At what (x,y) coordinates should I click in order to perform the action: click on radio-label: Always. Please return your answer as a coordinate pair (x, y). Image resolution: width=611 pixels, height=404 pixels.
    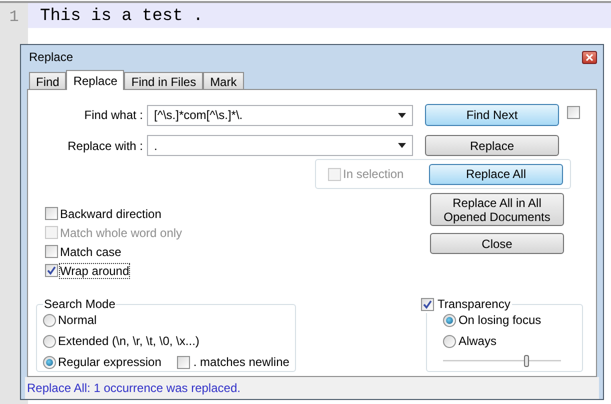
    Looking at the image, I should click on (477, 341).